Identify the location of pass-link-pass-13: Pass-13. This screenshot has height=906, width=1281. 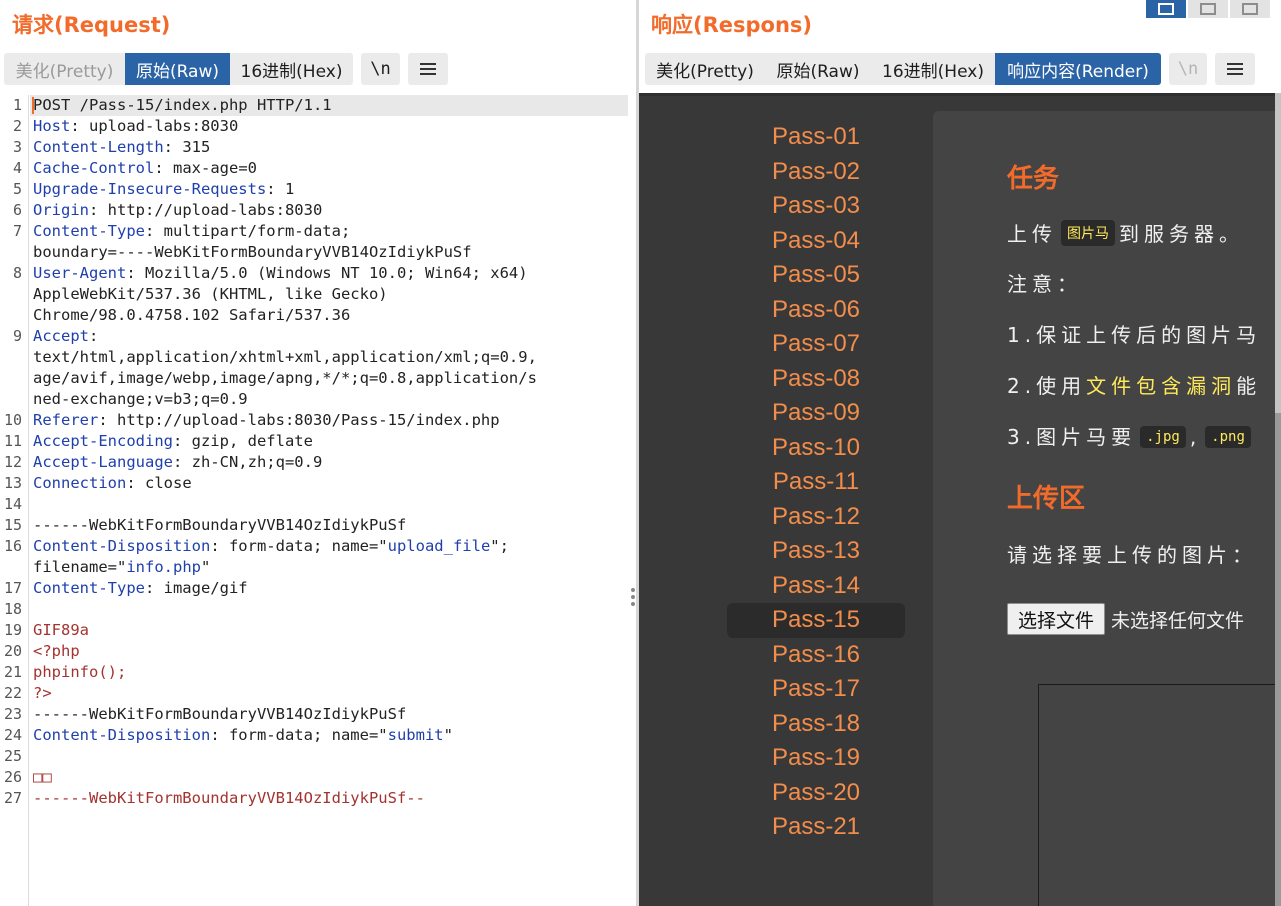
(816, 551).